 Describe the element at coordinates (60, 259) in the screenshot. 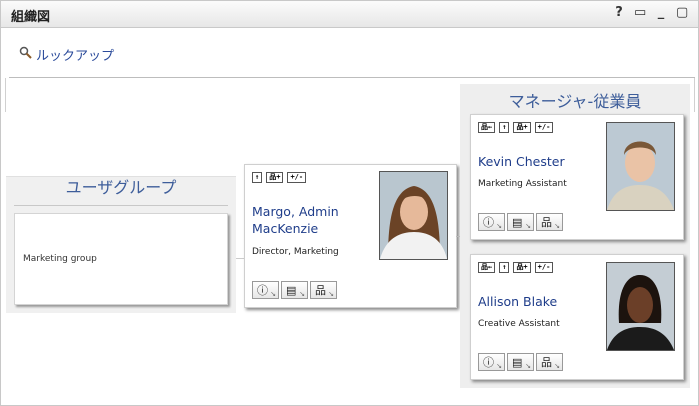

I see `group-name: Marketing group` at that location.